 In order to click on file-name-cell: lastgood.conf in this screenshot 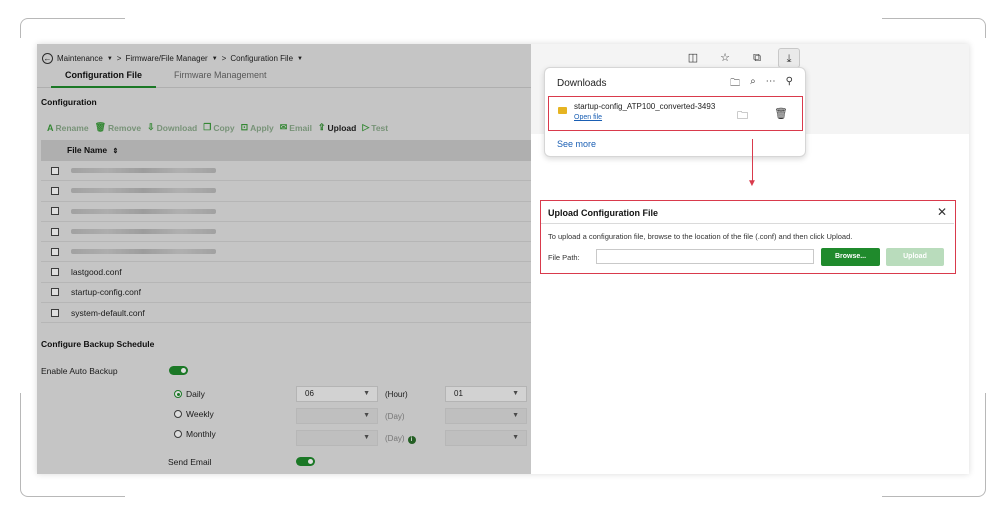, I will do `click(96, 272)`.